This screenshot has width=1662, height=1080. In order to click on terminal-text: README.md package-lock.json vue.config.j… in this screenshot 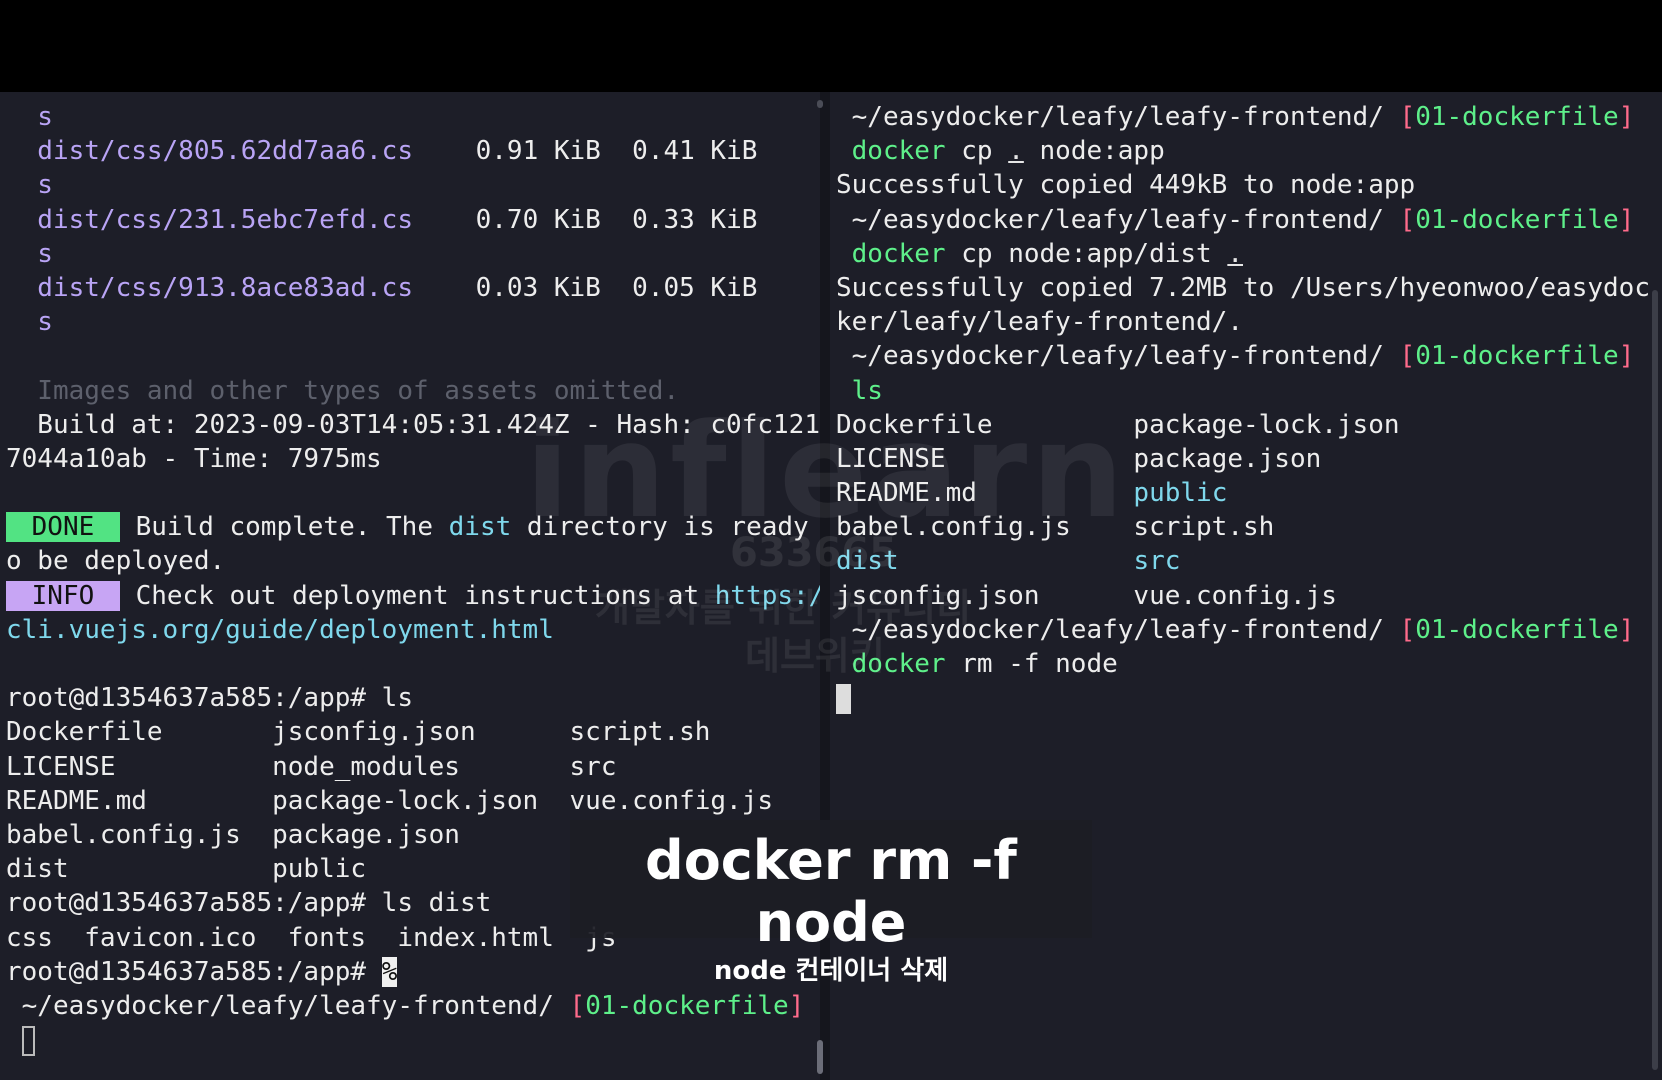, I will do `click(390, 800)`.